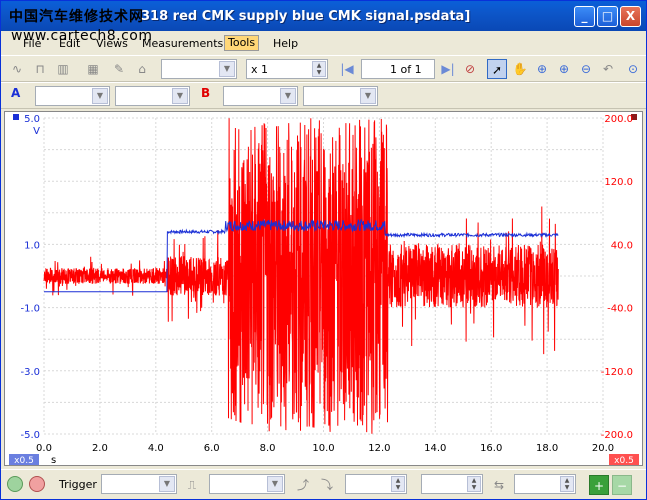 This screenshot has height=500, width=647. I want to click on trigger-source-select: ▼, so click(247, 484).